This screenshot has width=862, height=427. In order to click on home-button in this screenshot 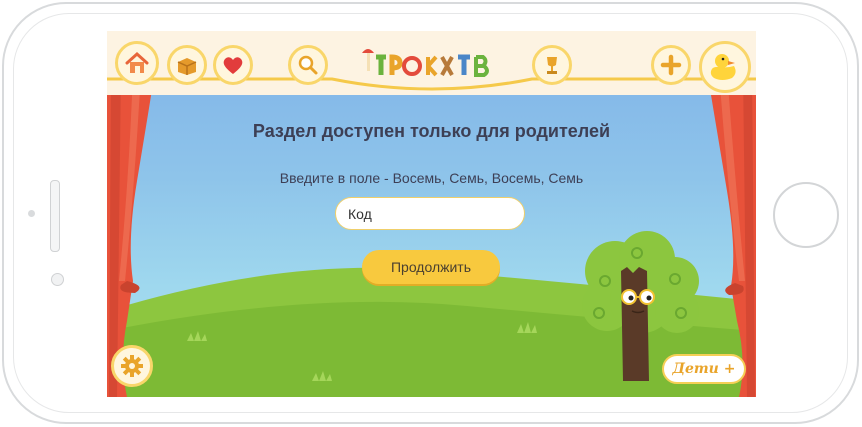, I will do `click(137, 63)`.